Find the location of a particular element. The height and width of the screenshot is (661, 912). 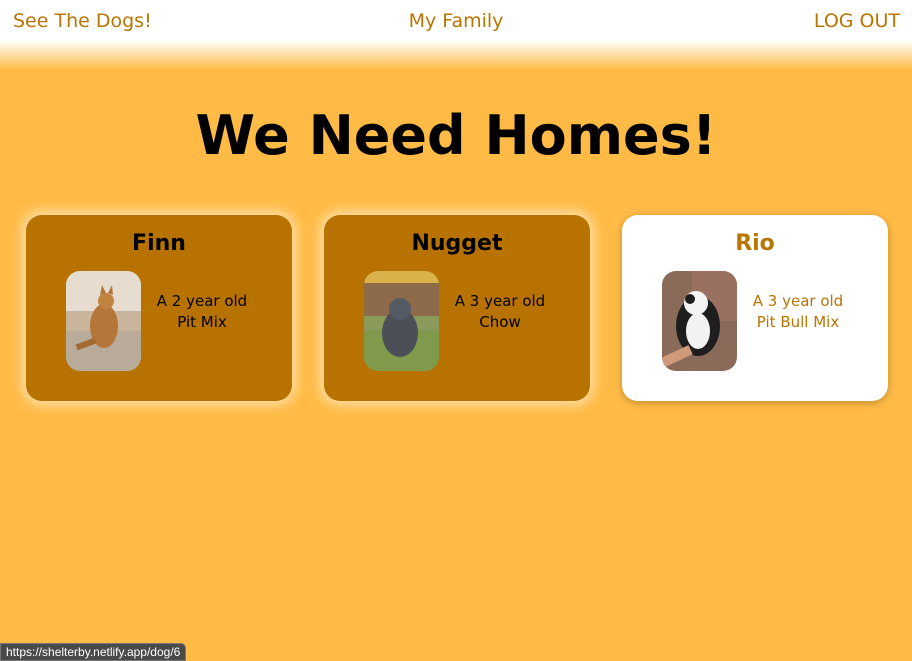

page-title: We Need Homes! is located at coordinates (456, 135).